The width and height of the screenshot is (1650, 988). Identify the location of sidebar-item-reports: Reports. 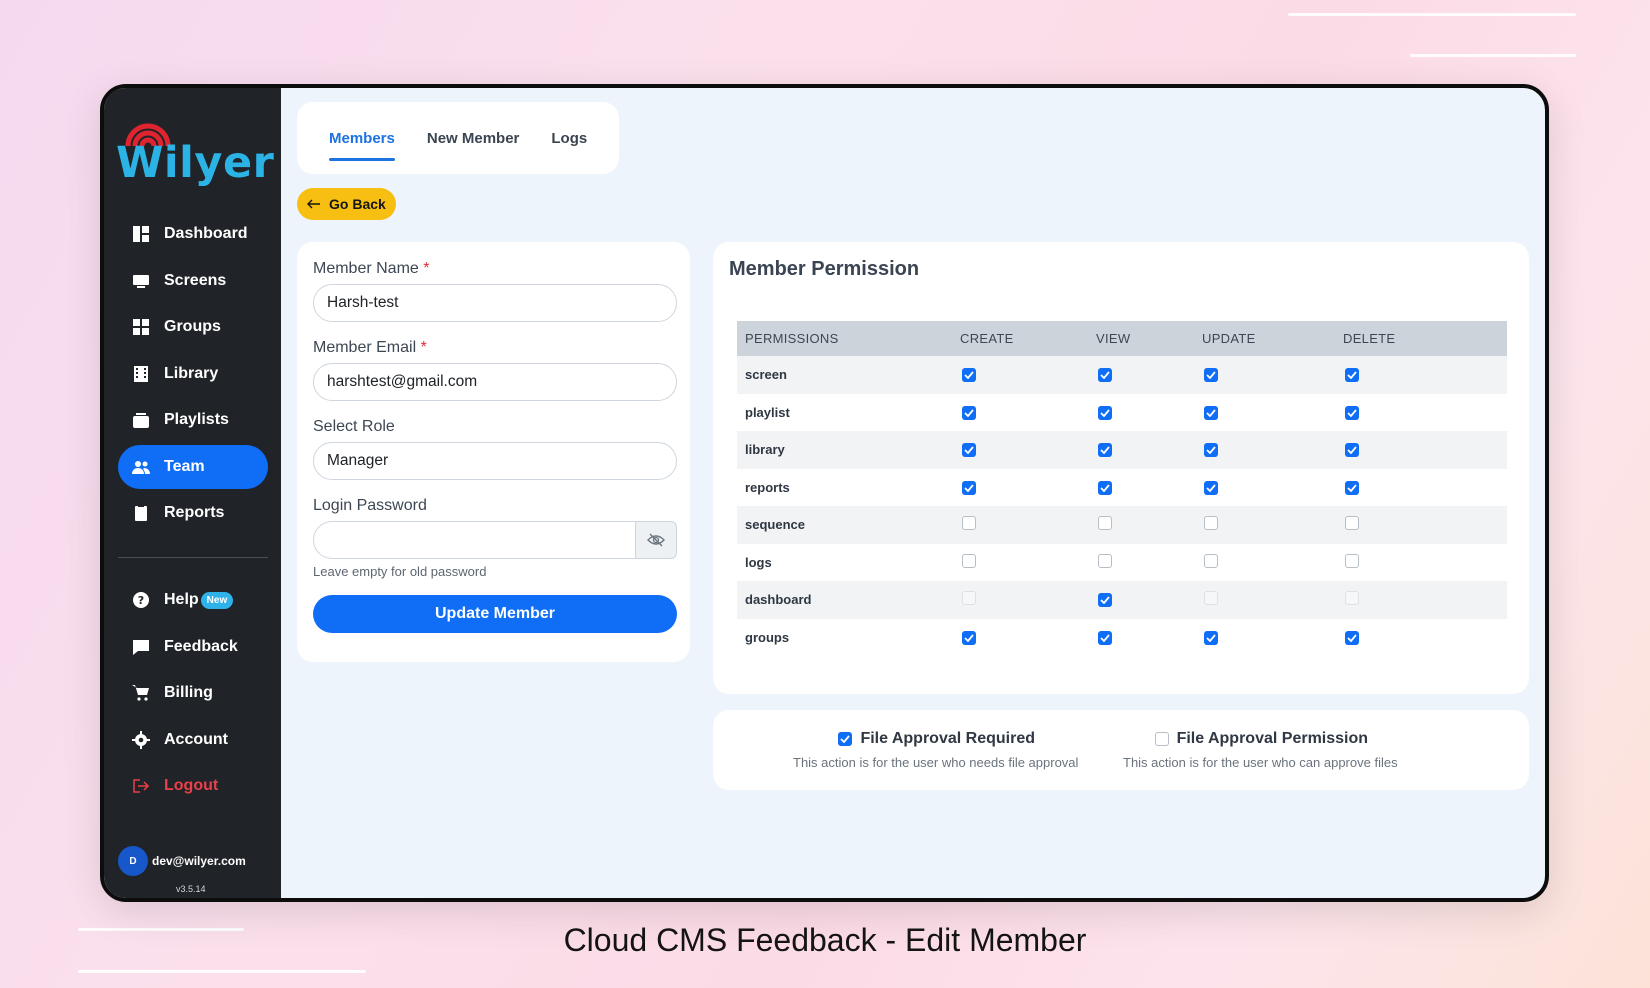
(193, 513).